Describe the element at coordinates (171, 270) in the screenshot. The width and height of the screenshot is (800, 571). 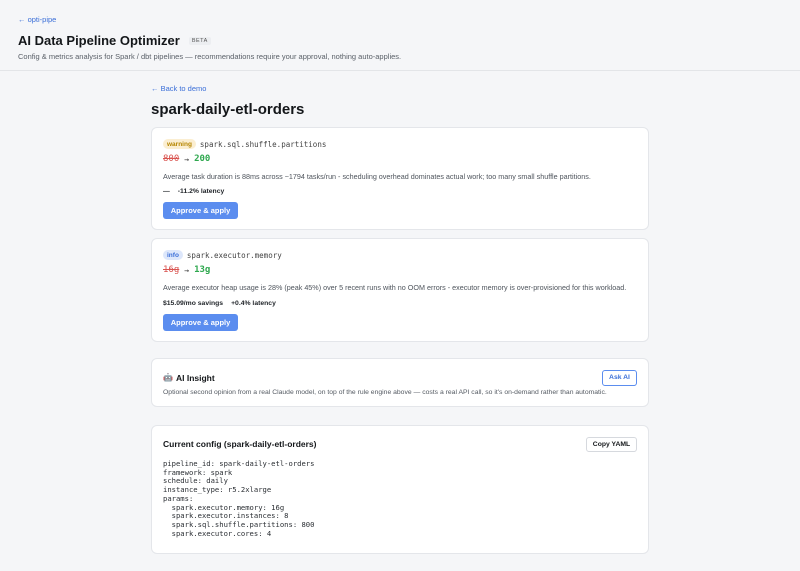
I see `old-value: 16g` at that location.